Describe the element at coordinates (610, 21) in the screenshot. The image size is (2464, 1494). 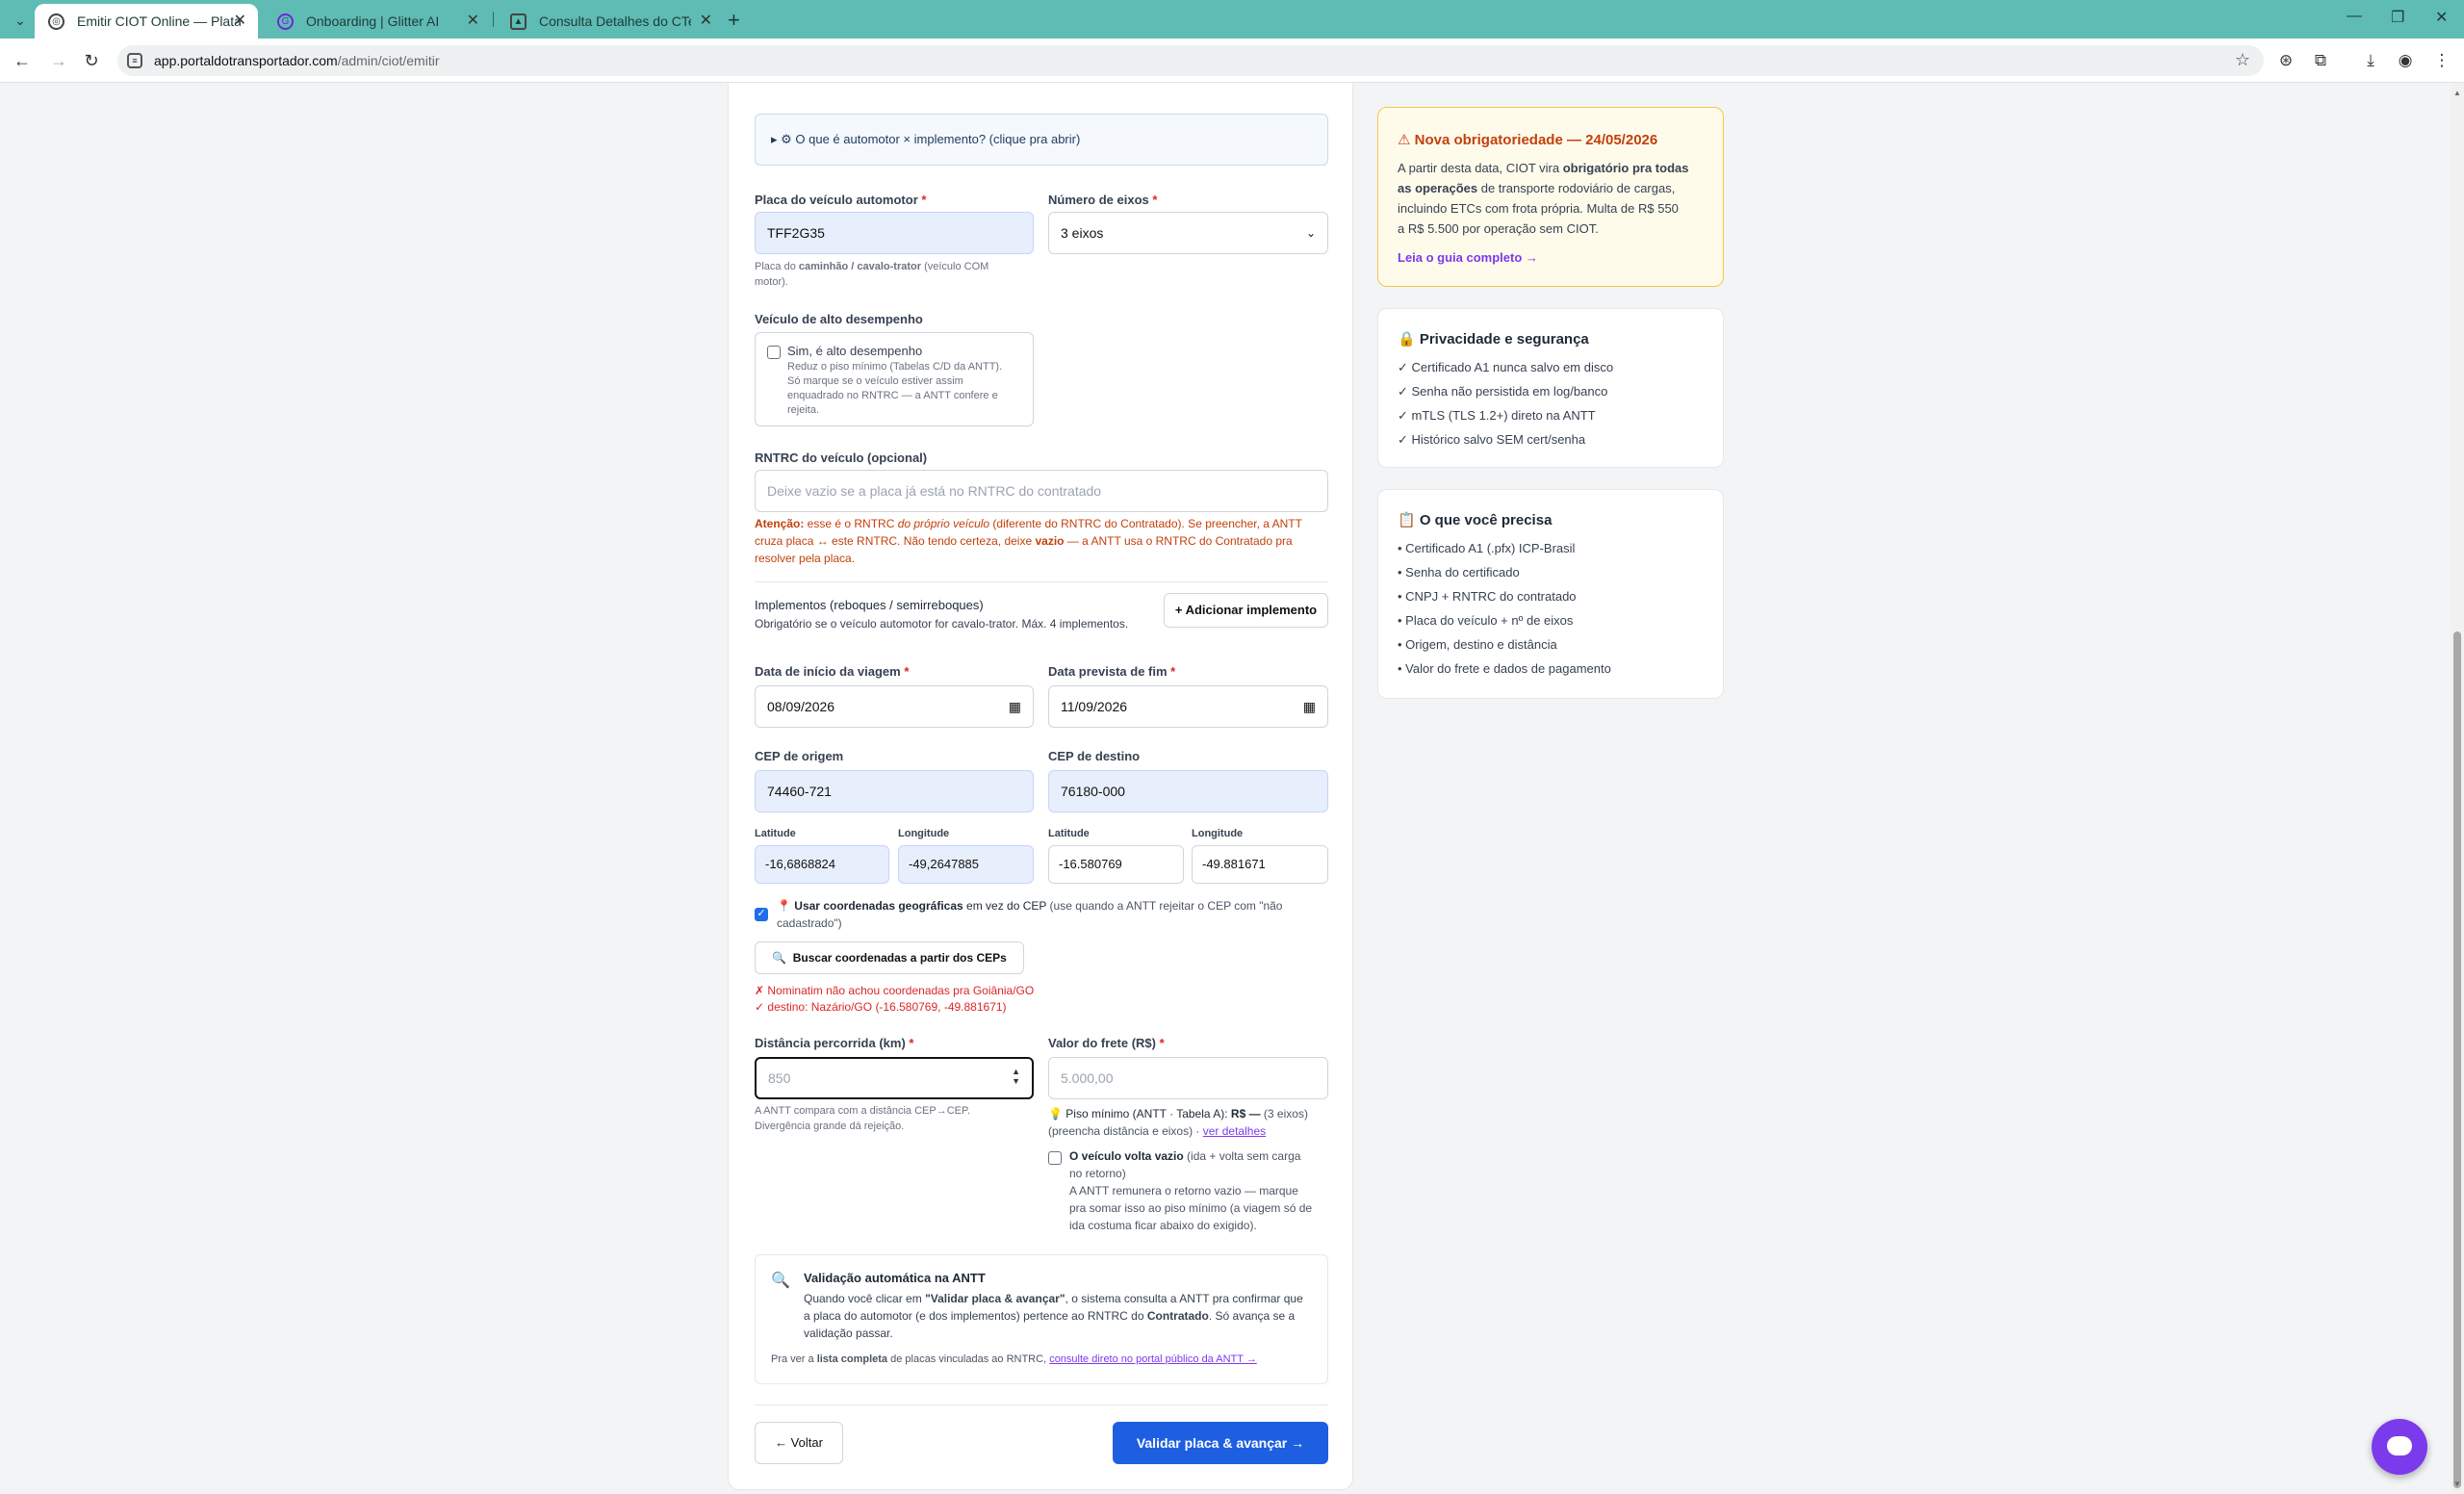
I see `tab-consulta-cte: ▲ Consulta Detalhes do CTe - ERP ✕` at that location.